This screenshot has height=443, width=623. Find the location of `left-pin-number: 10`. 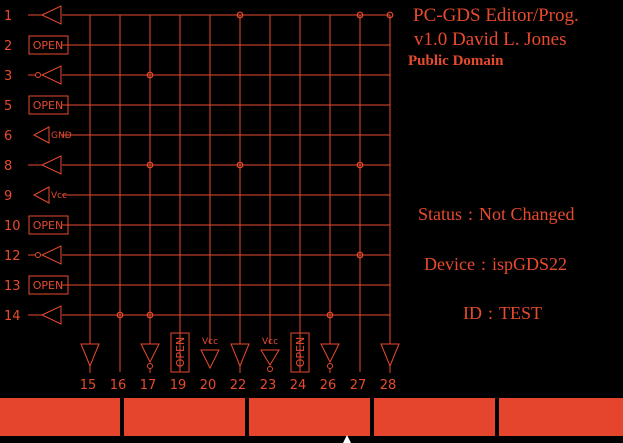

left-pin-number: 10 is located at coordinates (12, 226).